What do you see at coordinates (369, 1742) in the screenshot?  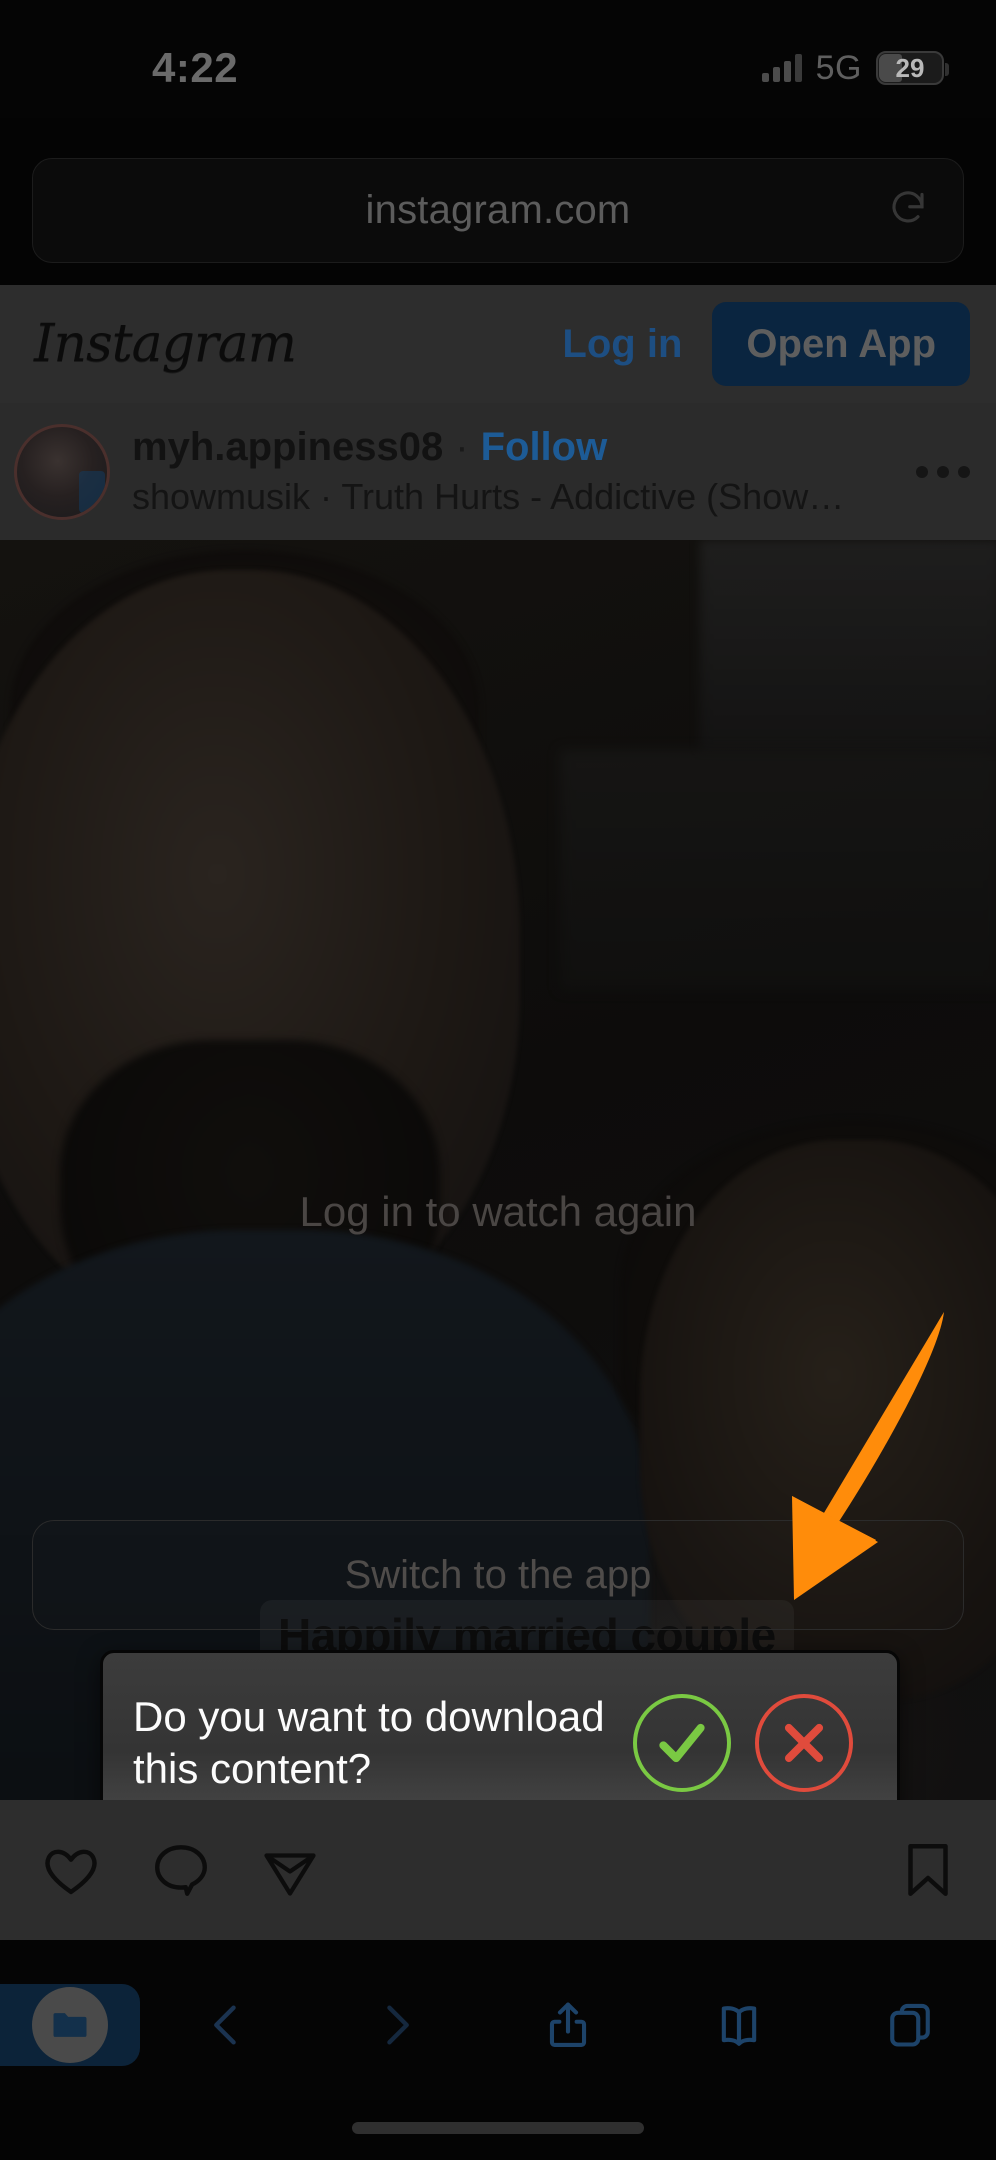 I see `dialog-message: Do you want to download this content?` at bounding box center [369, 1742].